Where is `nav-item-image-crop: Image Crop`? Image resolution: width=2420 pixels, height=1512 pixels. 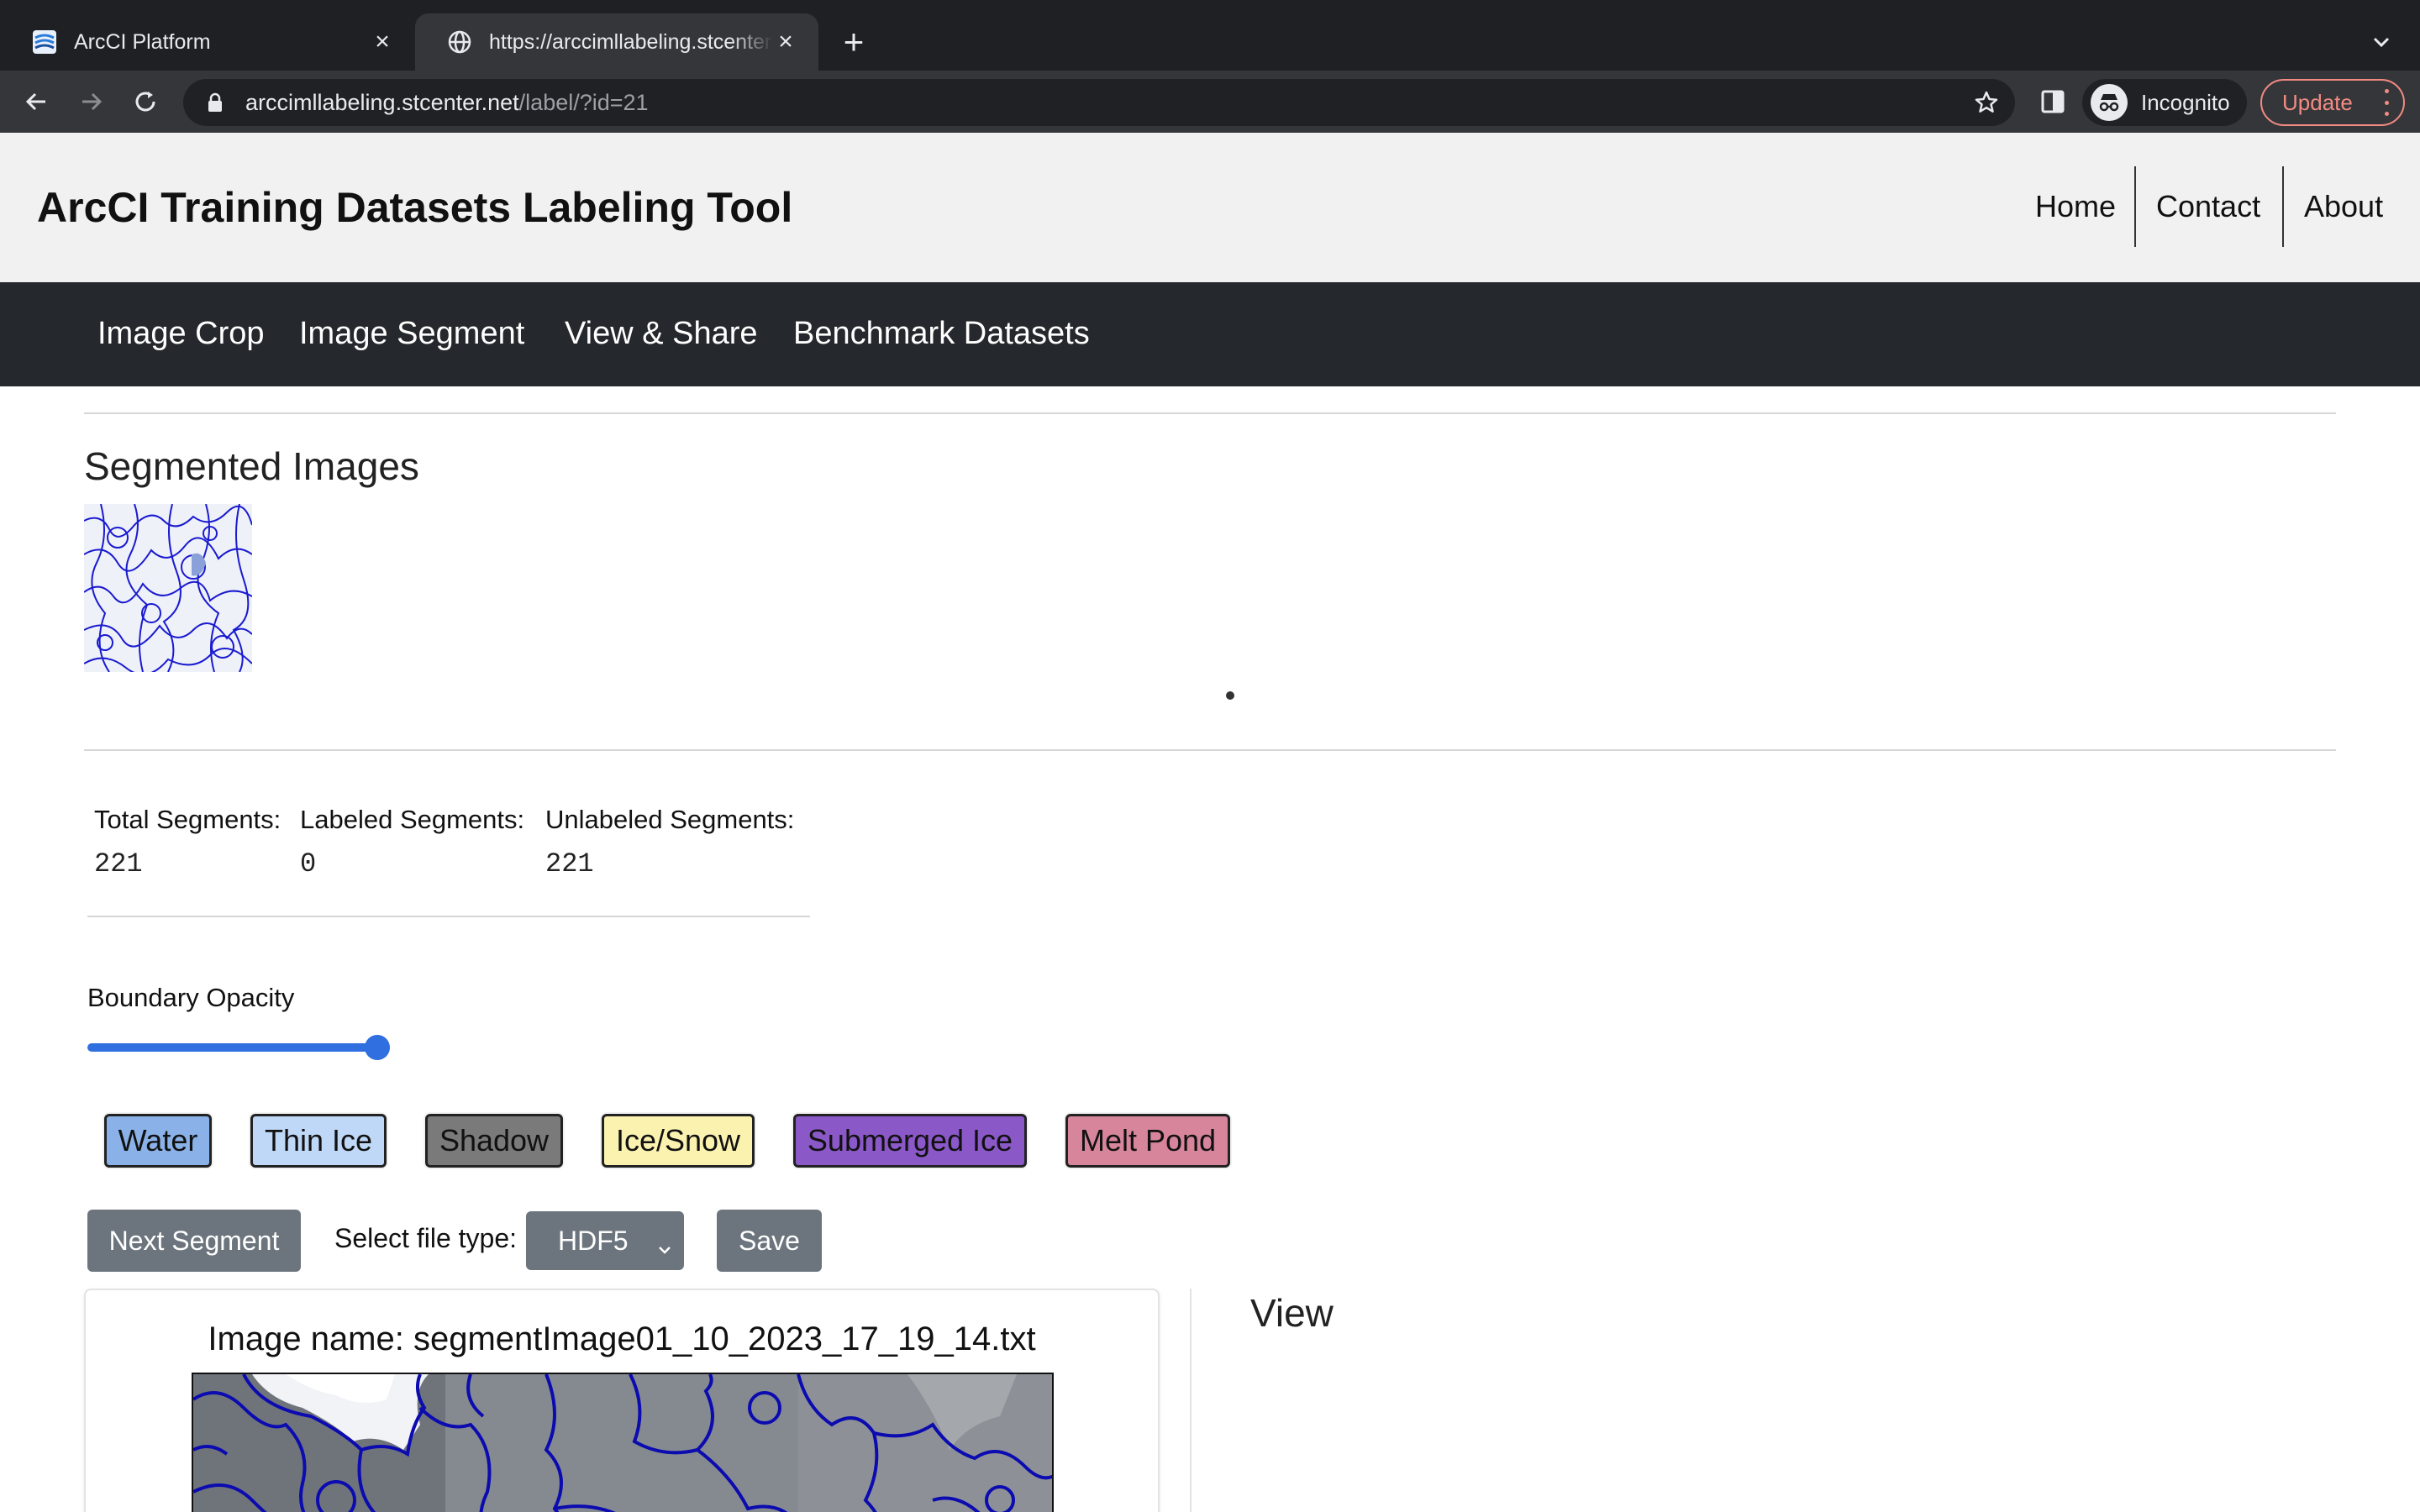
nav-item-image-crop: Image Crop is located at coordinates (181, 334).